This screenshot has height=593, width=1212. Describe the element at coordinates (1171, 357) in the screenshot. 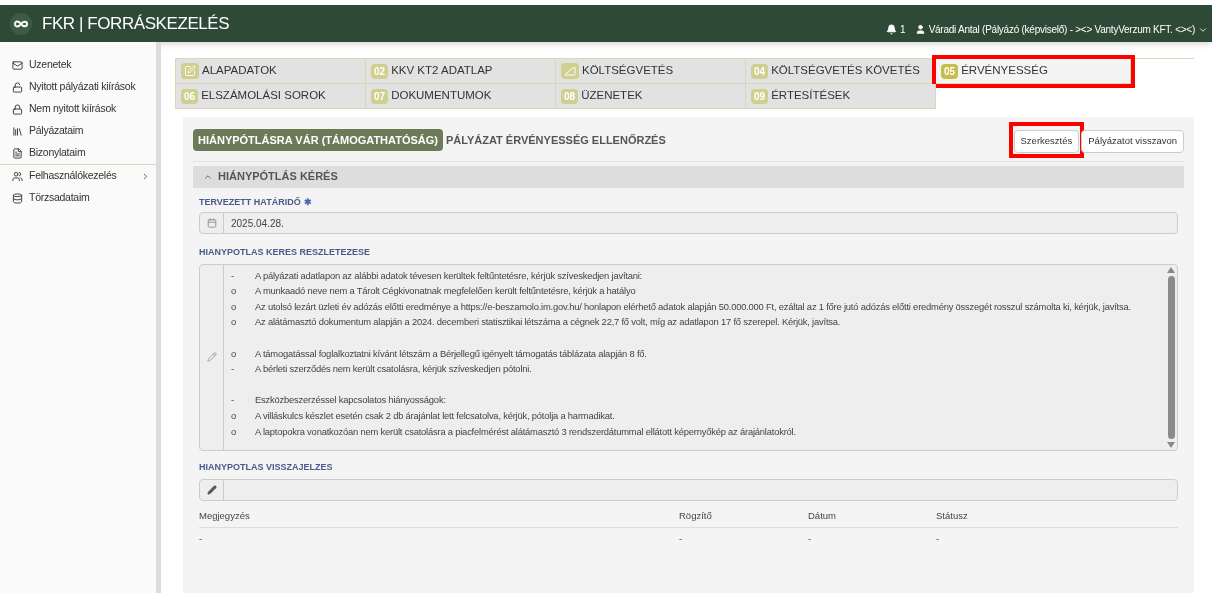

I see `scroll-thumb` at that location.